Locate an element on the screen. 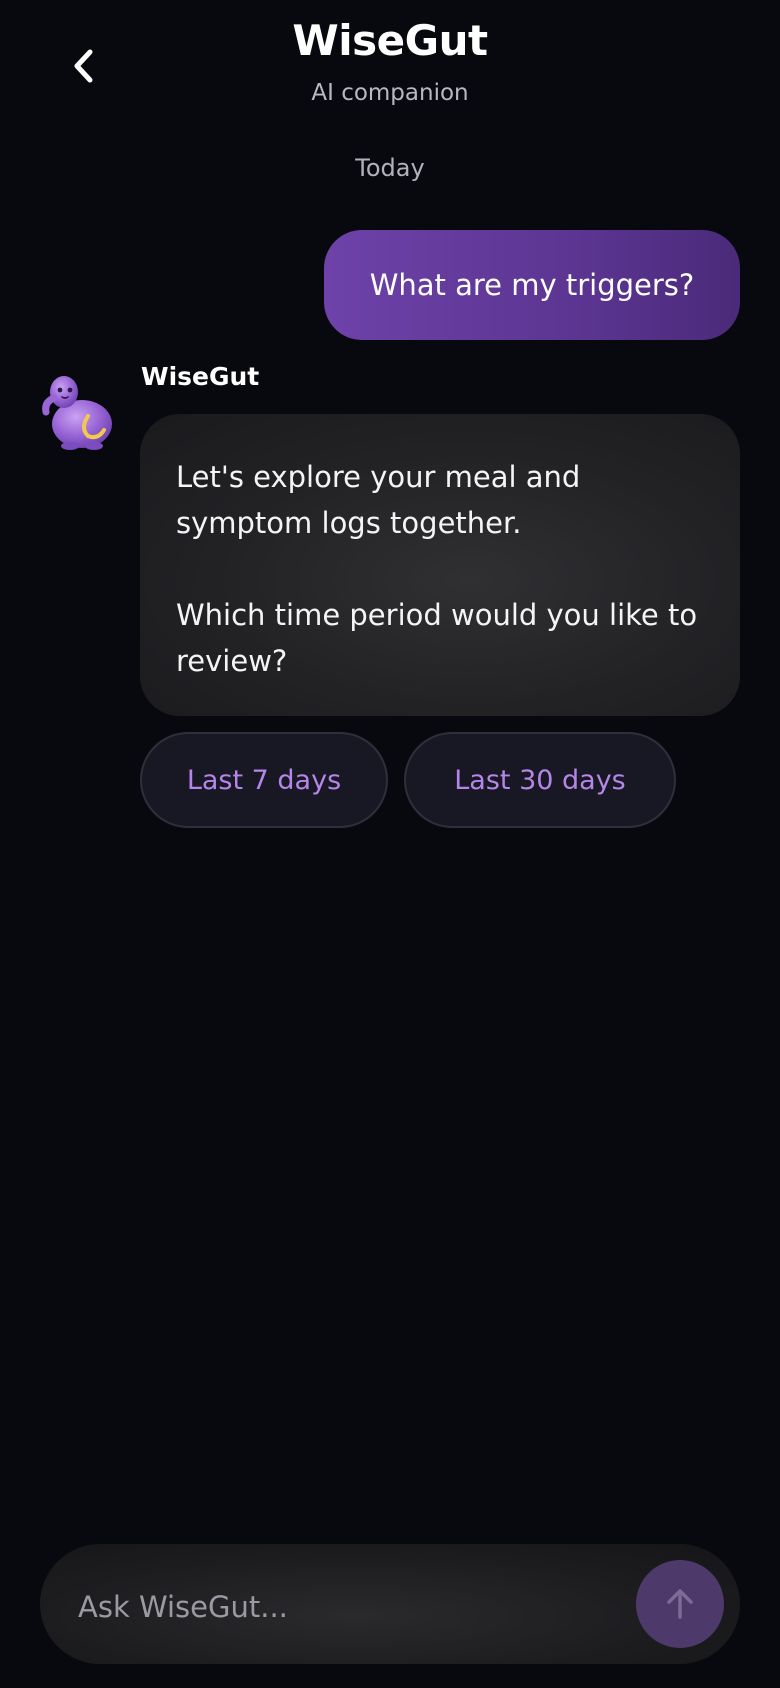 This screenshot has height=1688, width=780. user-message-bubble: What are my triggers? is located at coordinates (532, 285).